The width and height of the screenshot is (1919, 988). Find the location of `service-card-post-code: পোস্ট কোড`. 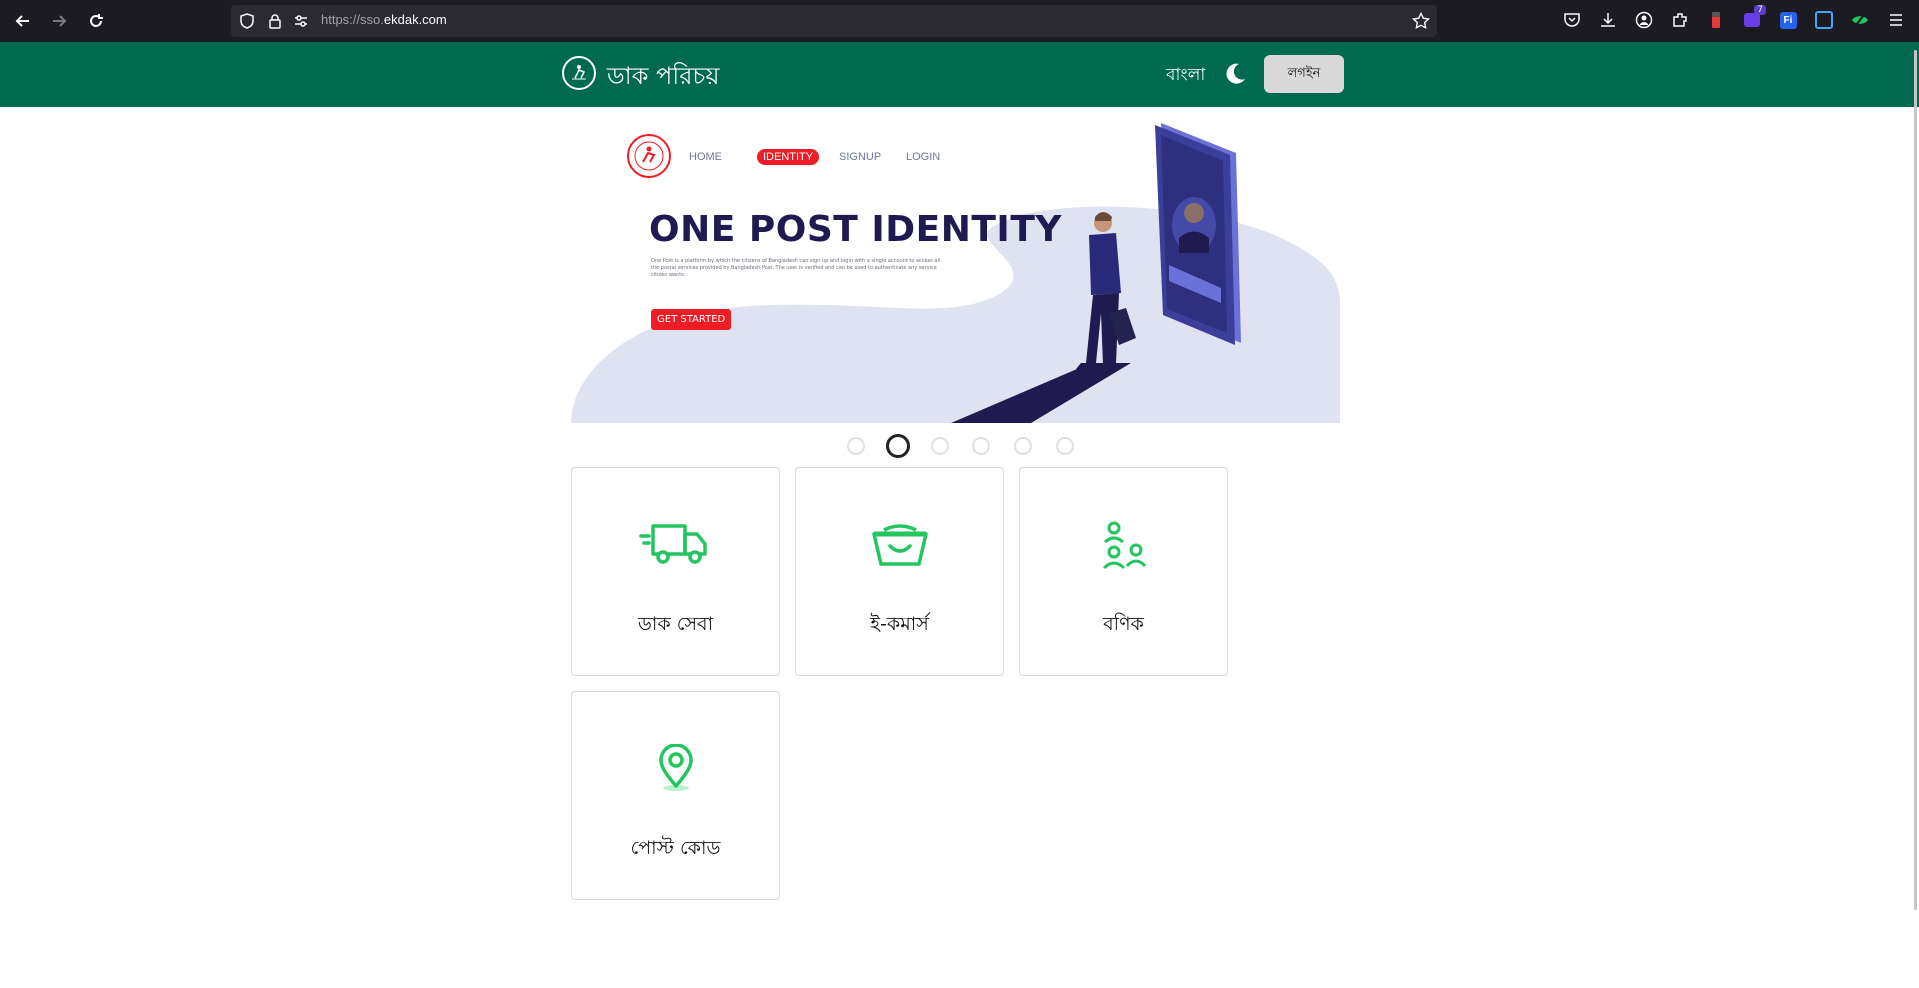

service-card-post-code: পোস্ট কোড is located at coordinates (675, 795).